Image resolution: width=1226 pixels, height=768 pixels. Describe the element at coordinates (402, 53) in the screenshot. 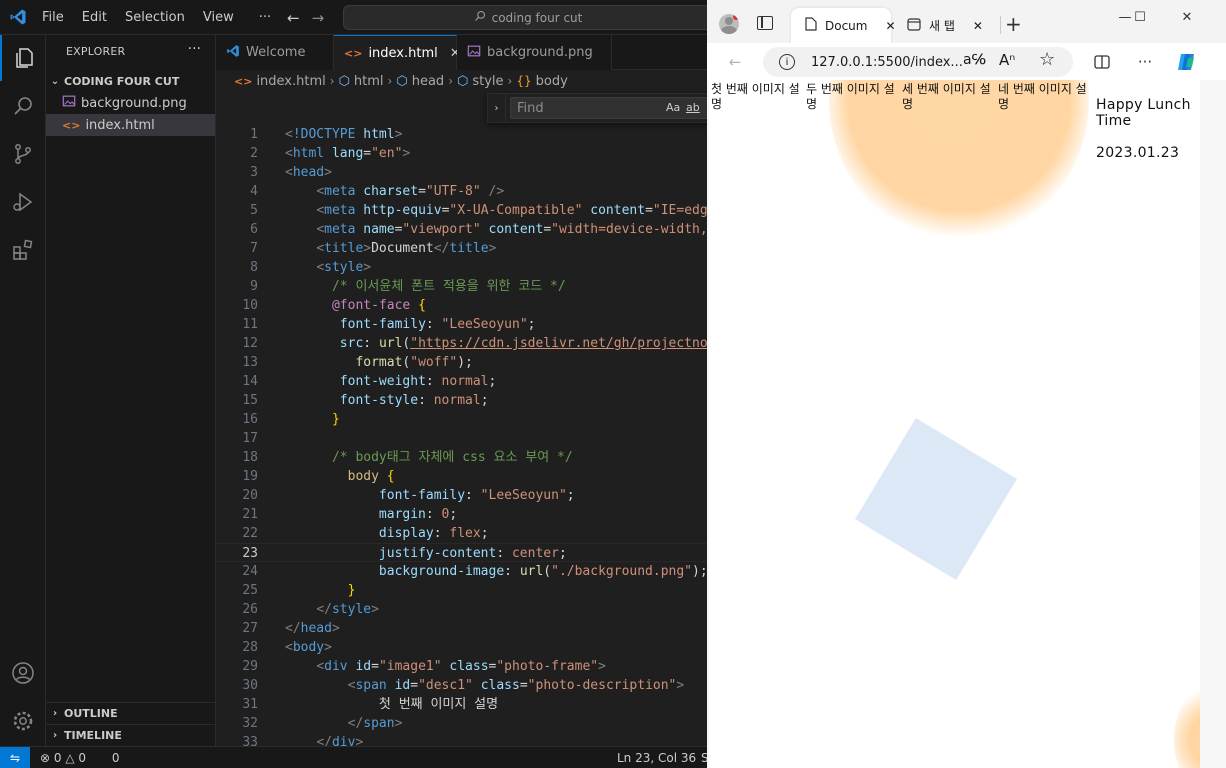

I see `tab-label: index.html` at that location.